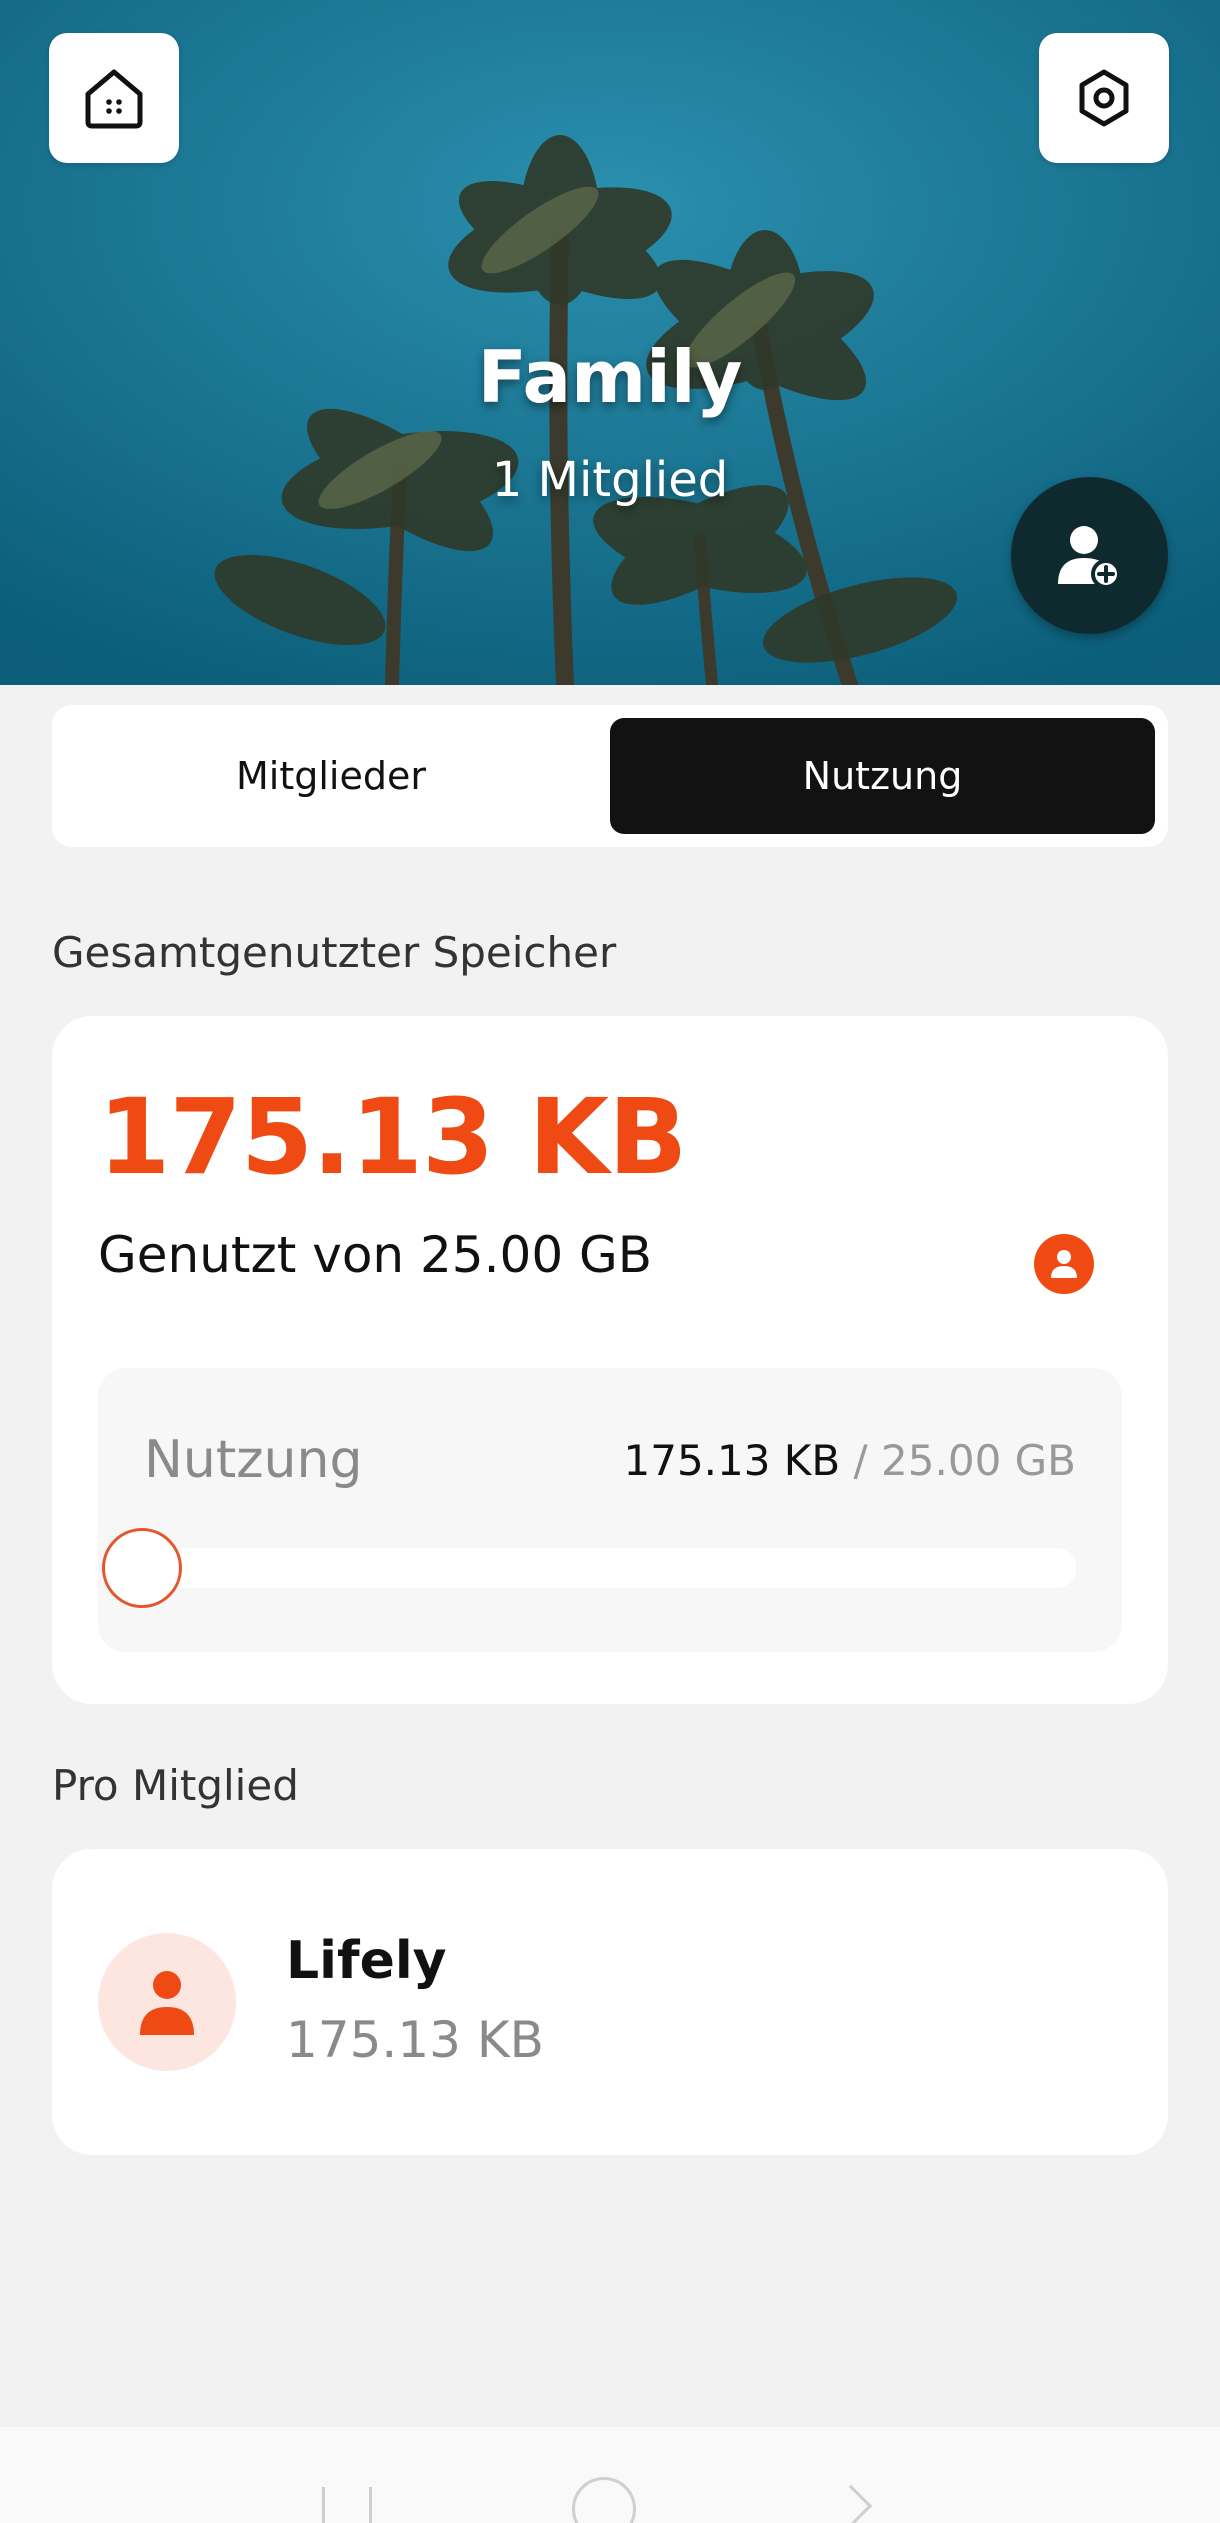 The width and height of the screenshot is (1220, 2523). I want to click on segmented-tabs: Mitglieder Nutzung, so click(610, 776).